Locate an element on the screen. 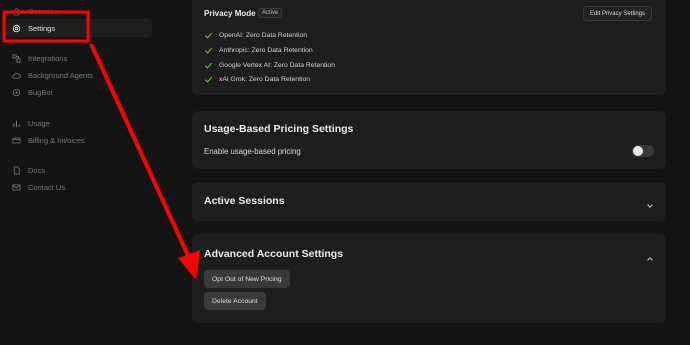  sidebar-item-usage: Usage is located at coordinates (79, 123).